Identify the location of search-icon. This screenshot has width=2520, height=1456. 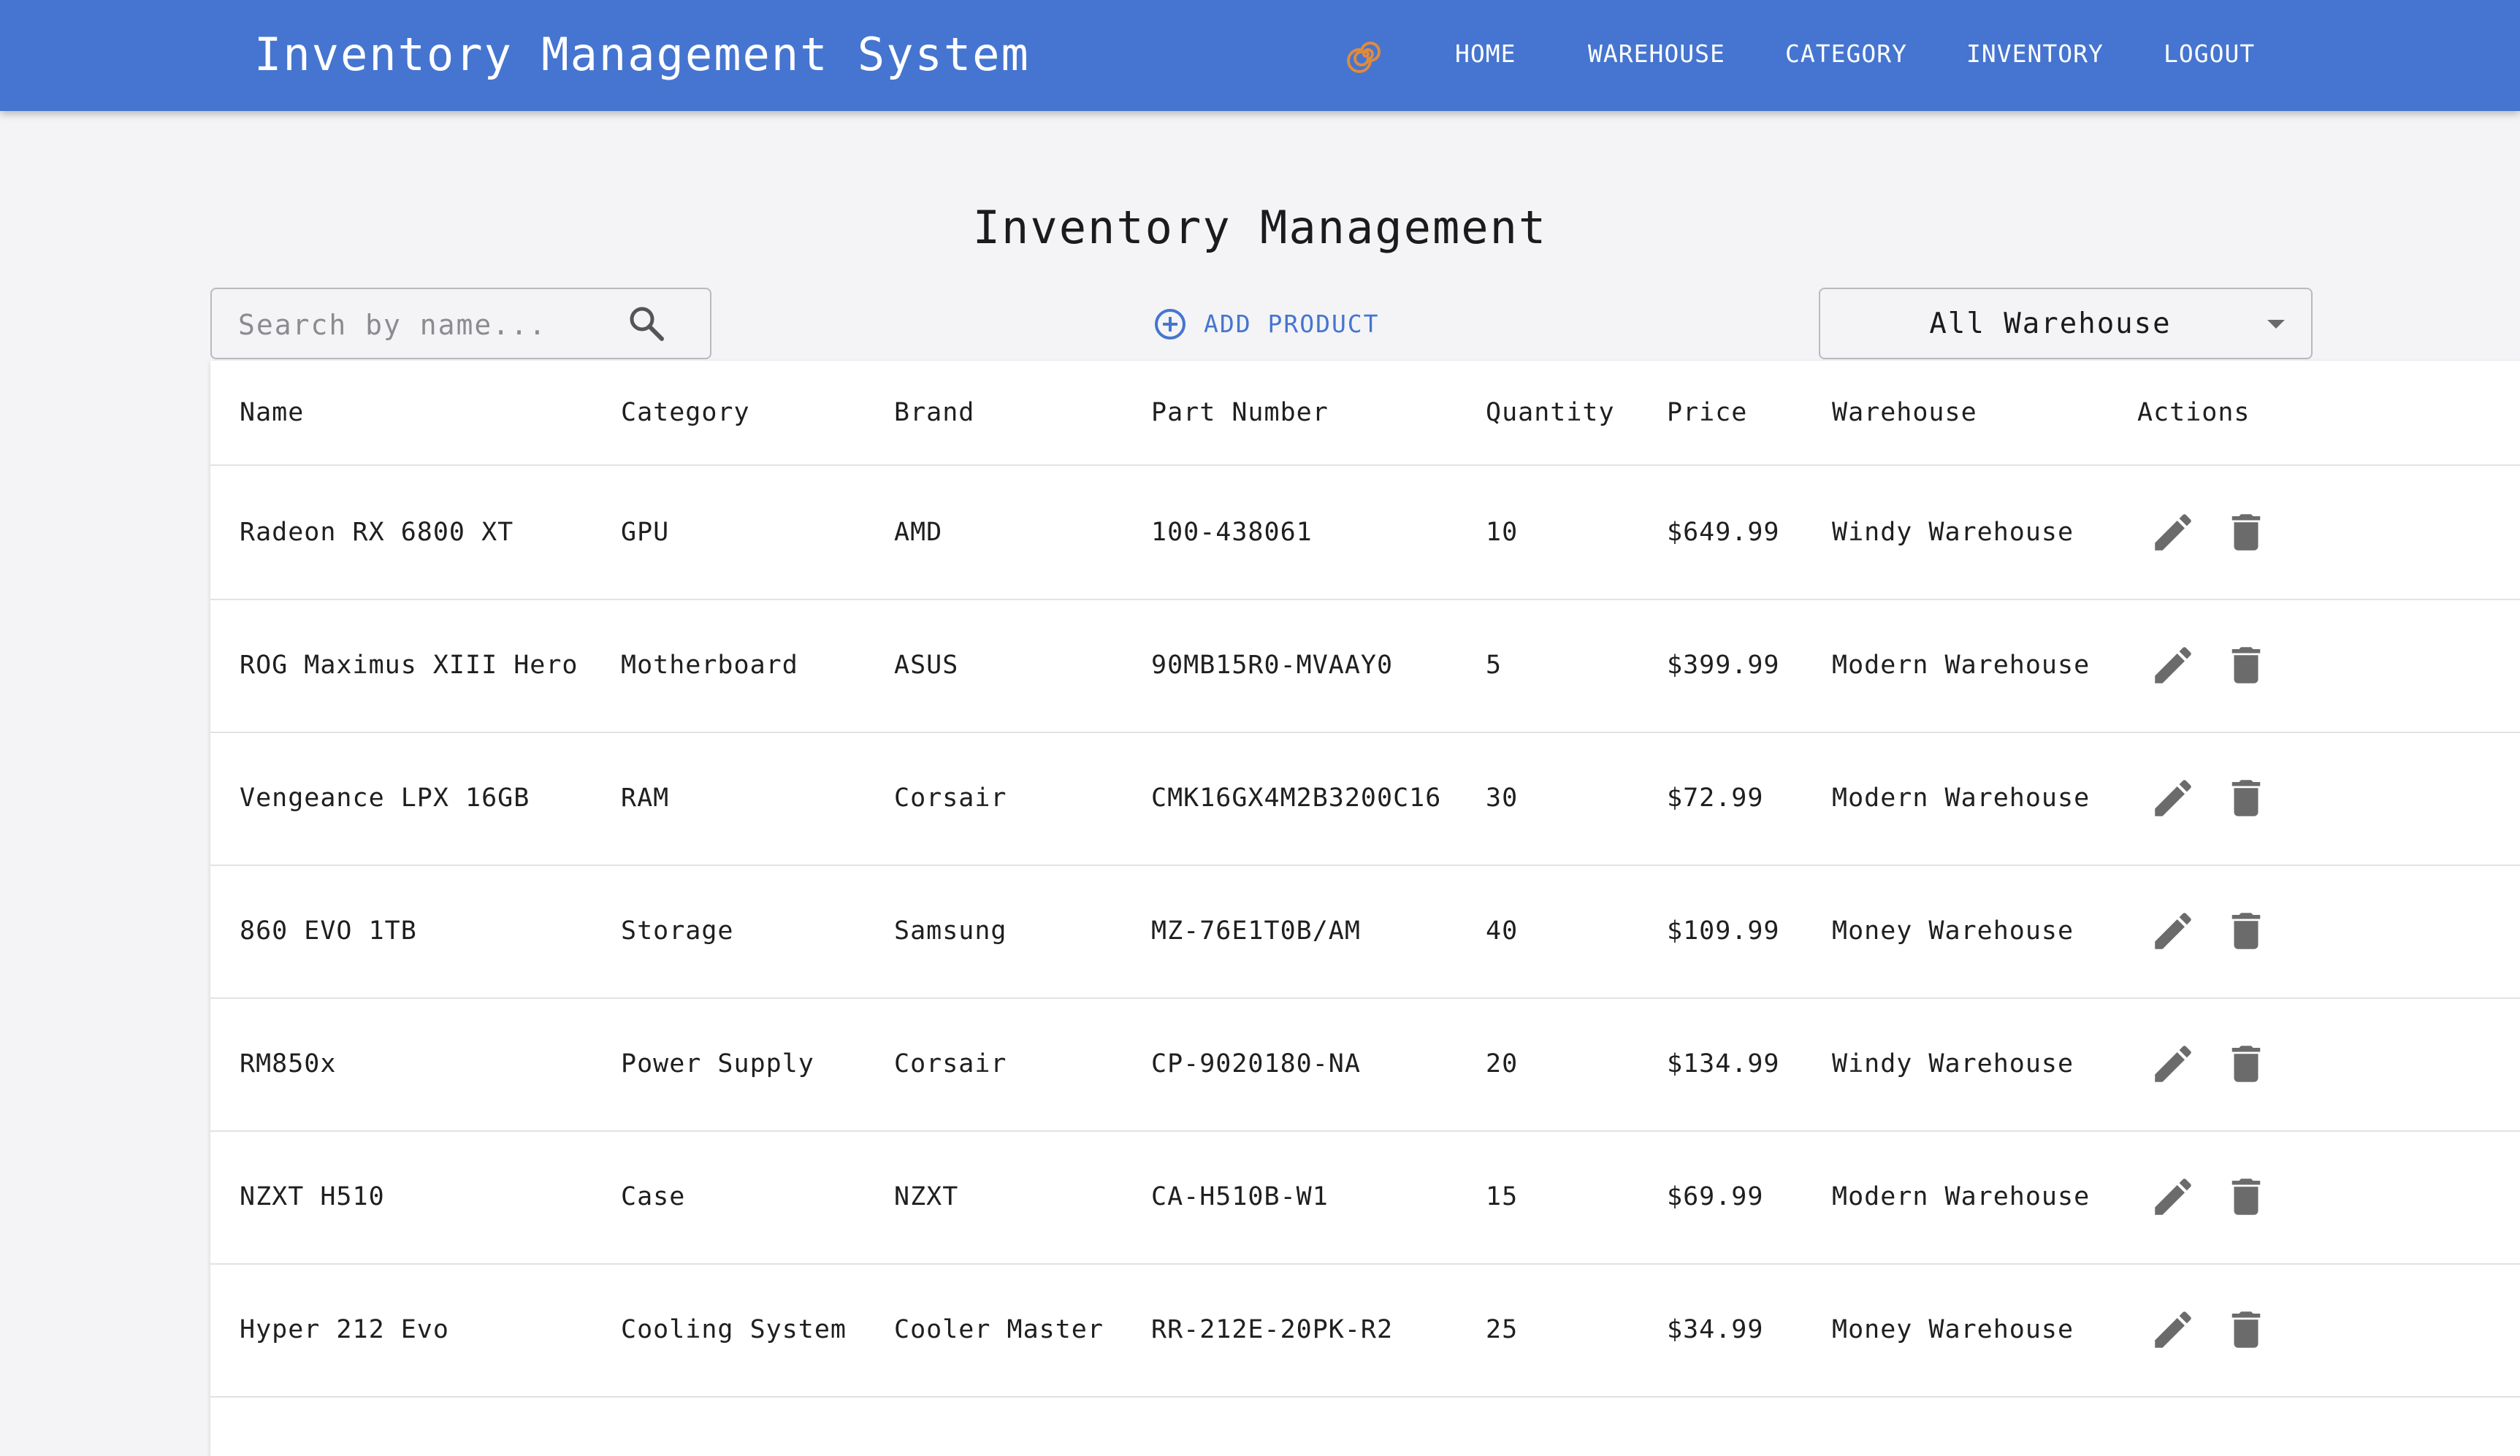
(646, 323).